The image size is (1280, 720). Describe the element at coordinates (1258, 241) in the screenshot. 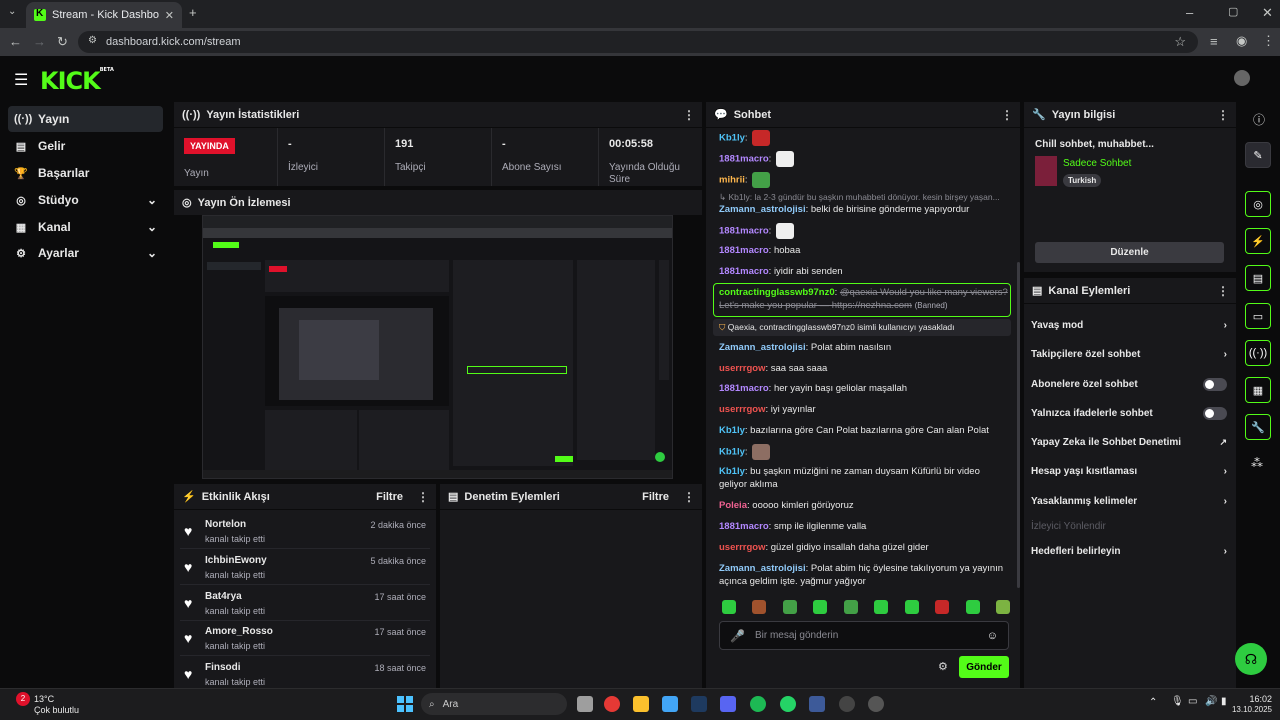

I see `lightning-button: ⚡` at that location.